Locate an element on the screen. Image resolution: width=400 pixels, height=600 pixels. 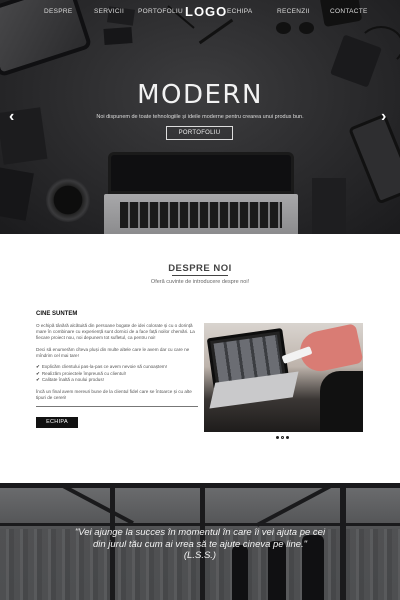
list-item-label: Calitate înaltă a noului produs! is located at coordinates (72, 380).